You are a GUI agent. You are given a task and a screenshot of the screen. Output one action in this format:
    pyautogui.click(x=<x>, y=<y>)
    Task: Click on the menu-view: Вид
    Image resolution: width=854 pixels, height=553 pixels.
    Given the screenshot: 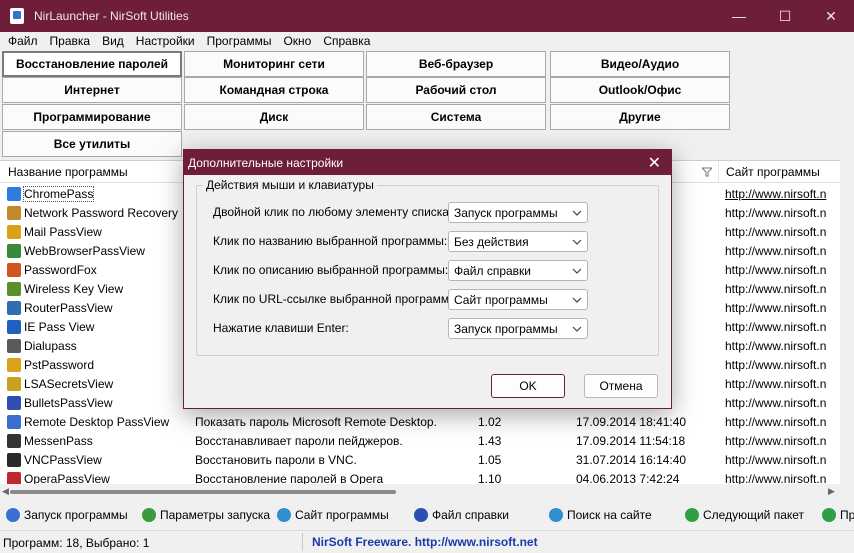 What is the action you would take?
    pyautogui.click(x=113, y=41)
    